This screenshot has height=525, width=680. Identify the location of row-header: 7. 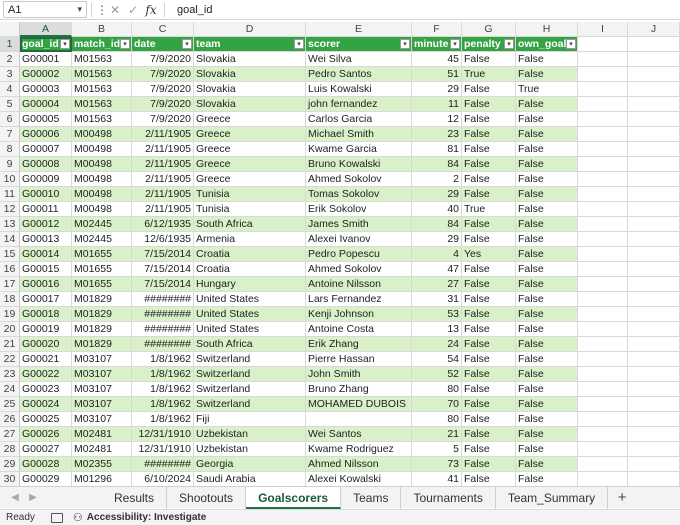
(10, 134).